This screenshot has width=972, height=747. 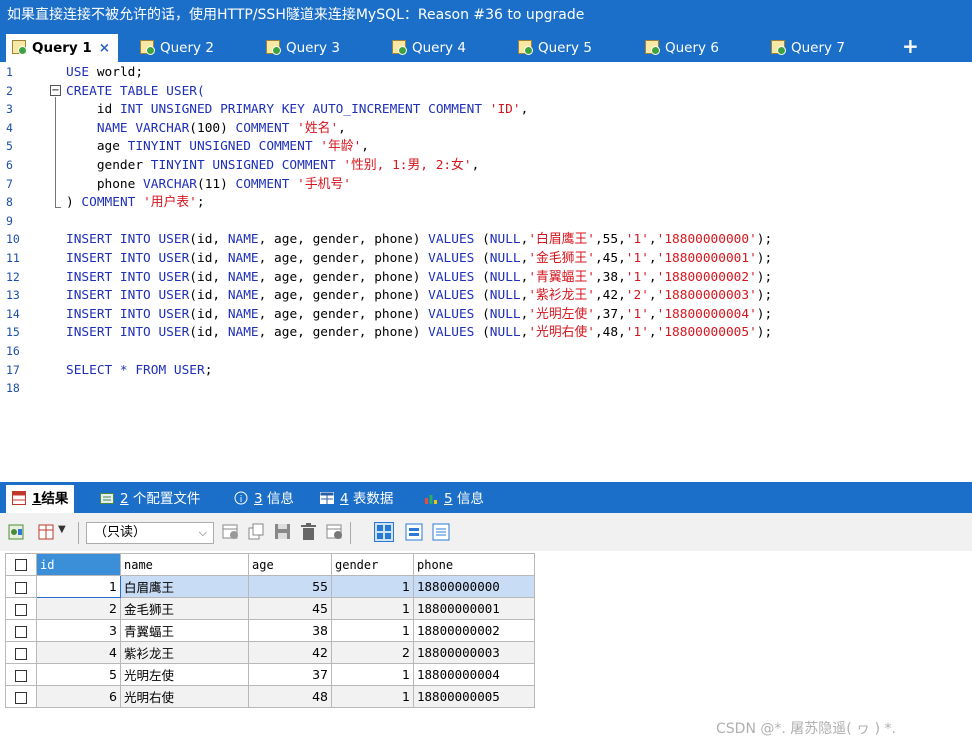 What do you see at coordinates (454, 499) in the screenshot?
I see `tab-info-2: 5 信息` at bounding box center [454, 499].